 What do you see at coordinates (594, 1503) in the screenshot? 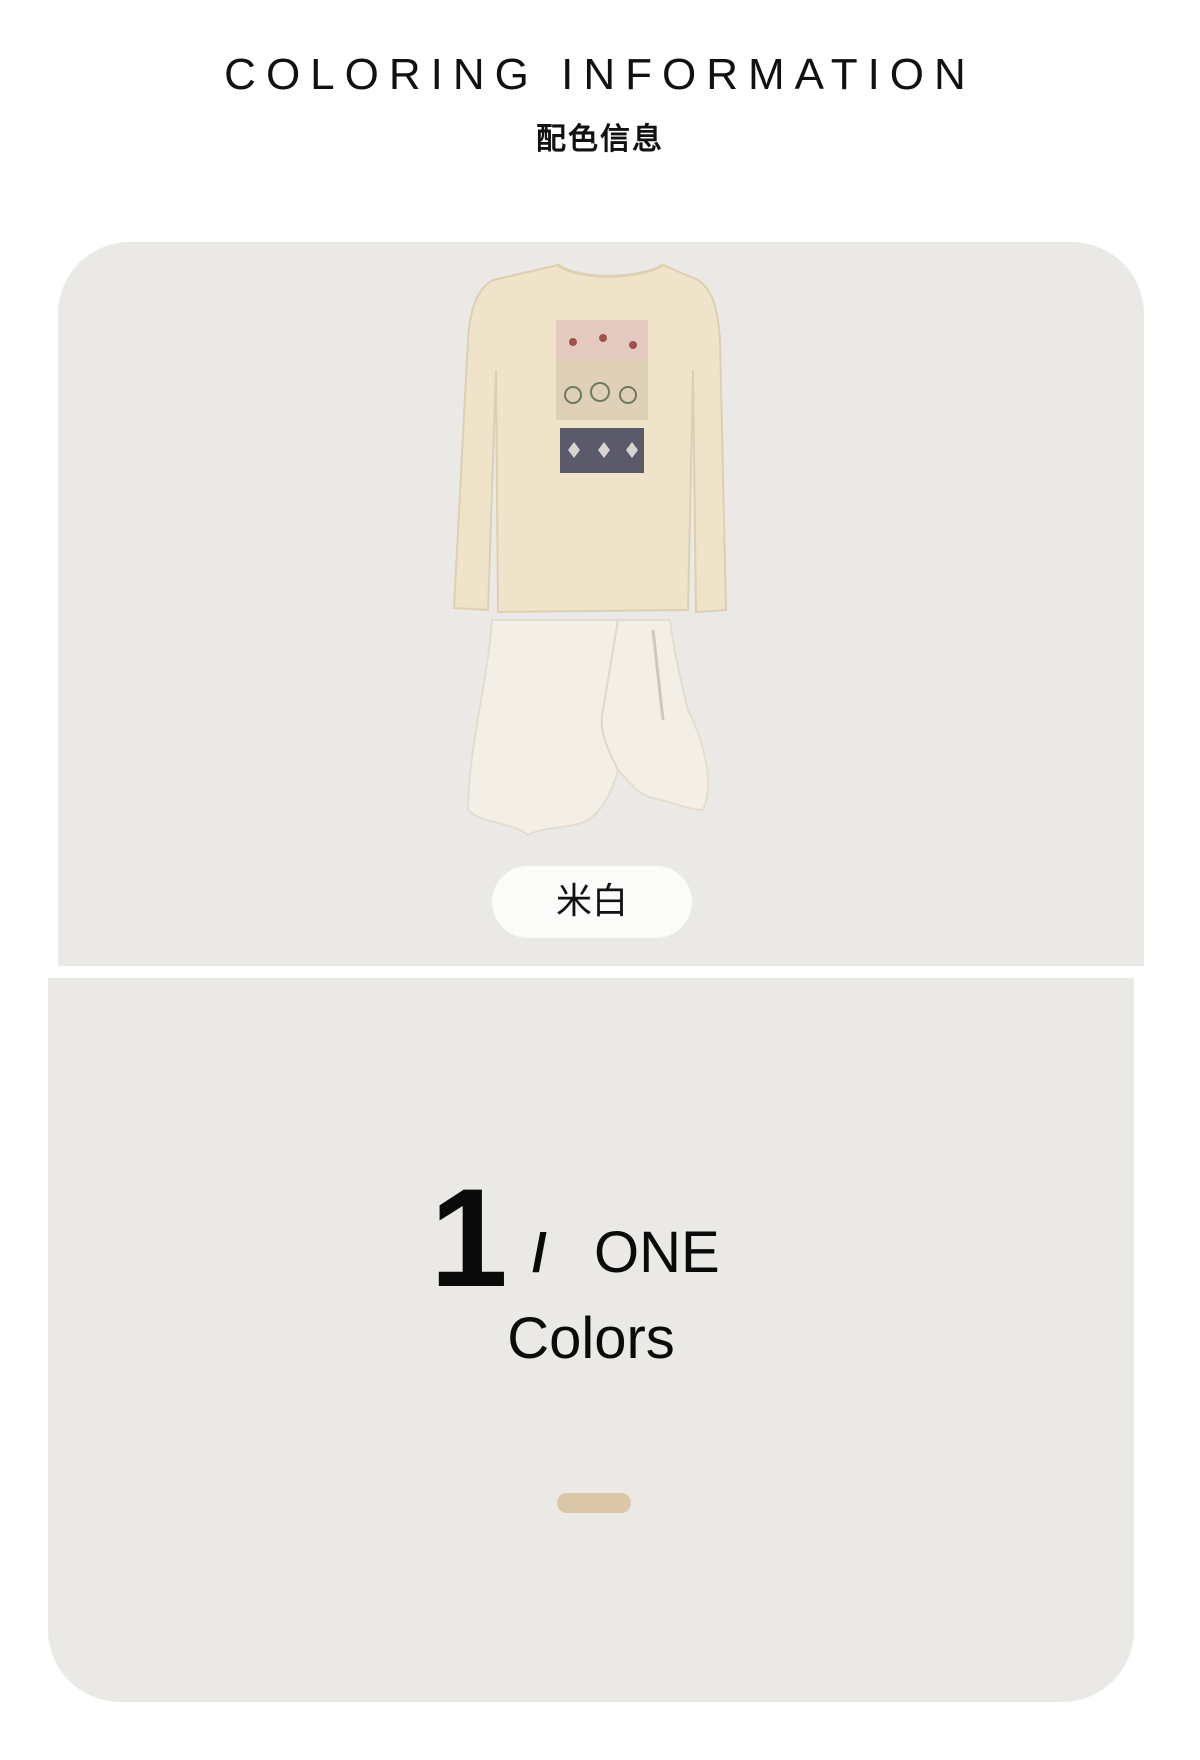
I see `color-swatch` at bounding box center [594, 1503].